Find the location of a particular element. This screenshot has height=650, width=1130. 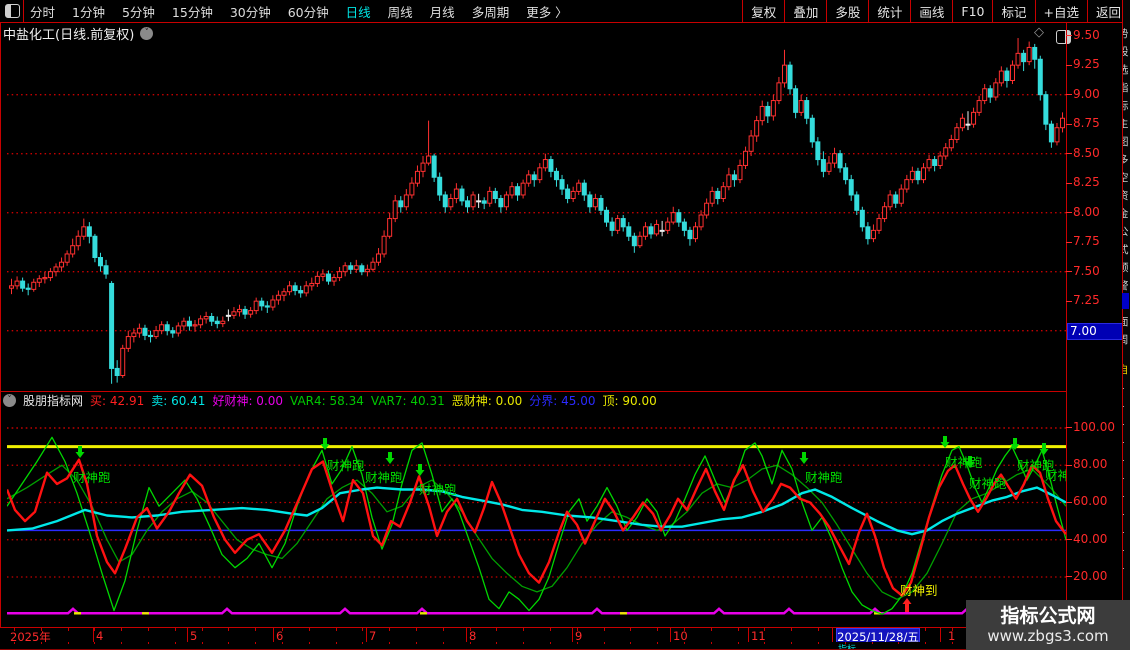

sell-signal-label: 财神跑 is located at coordinates (964, 462).